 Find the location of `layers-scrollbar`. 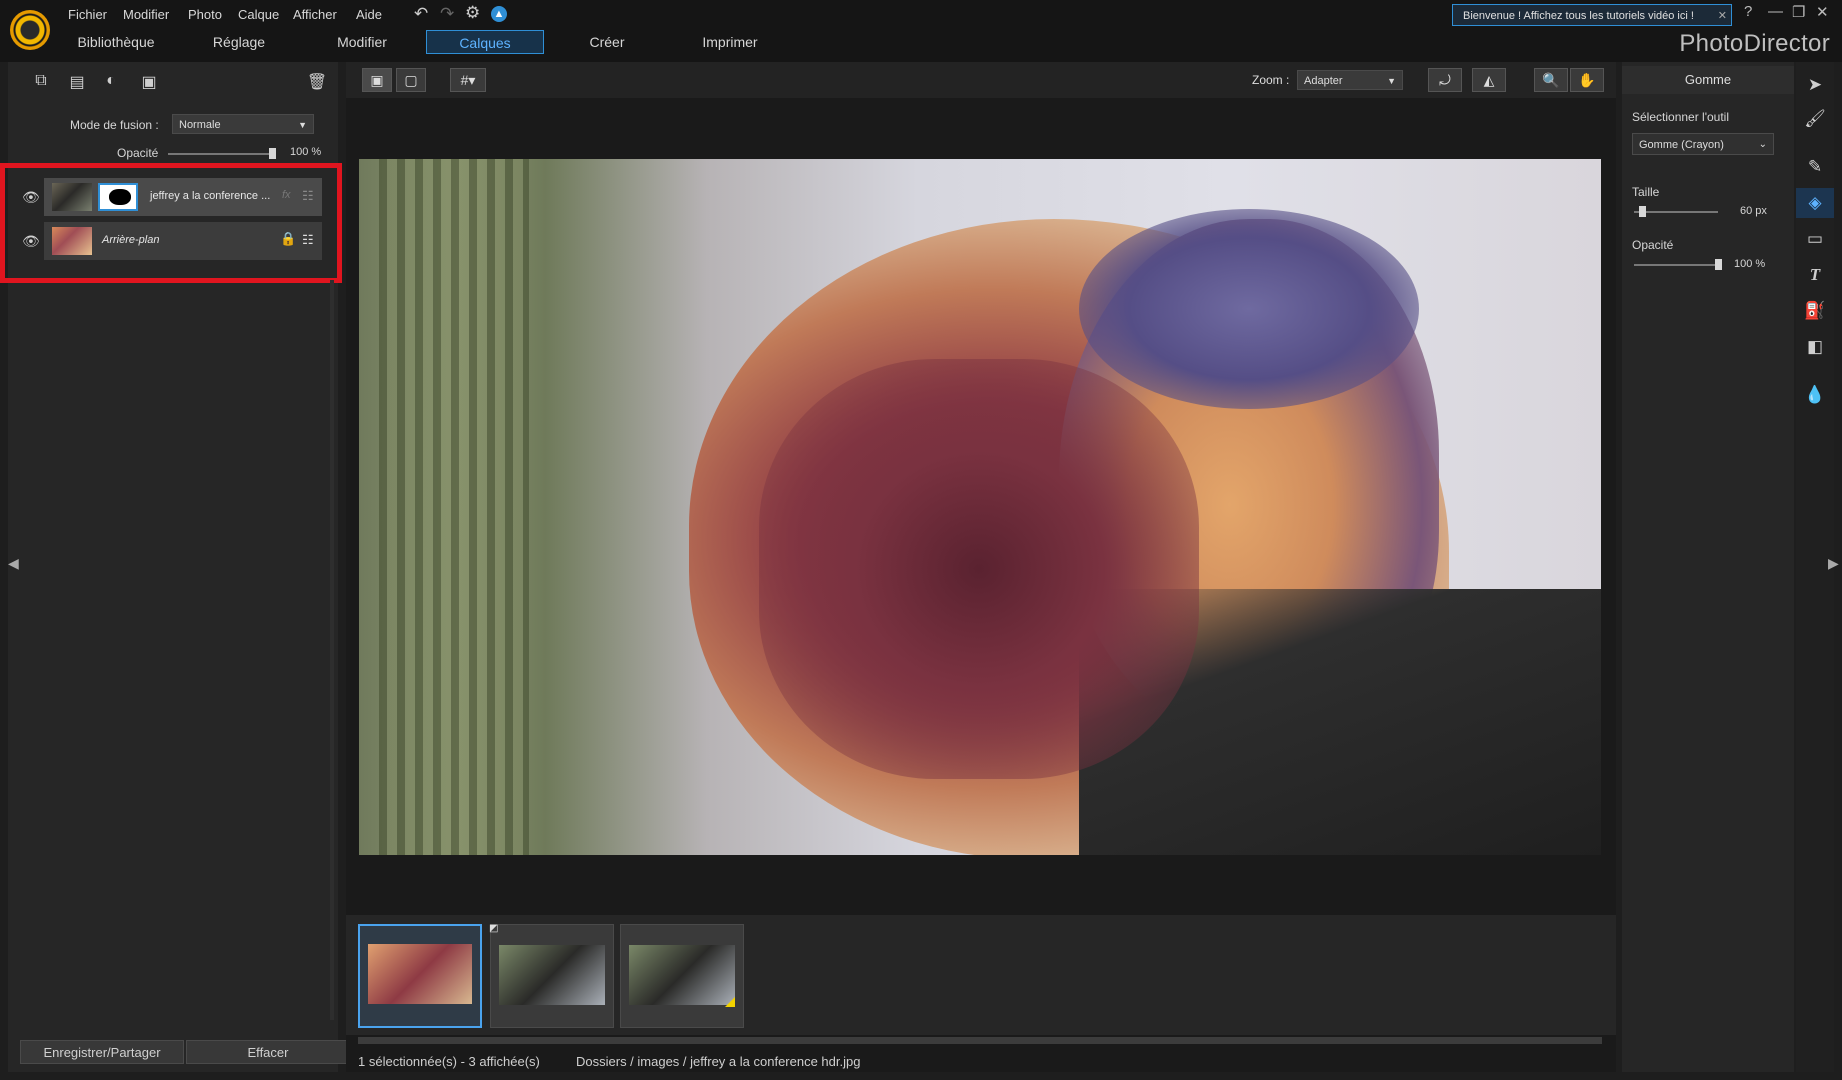

layers-scrollbar is located at coordinates (332, 650).